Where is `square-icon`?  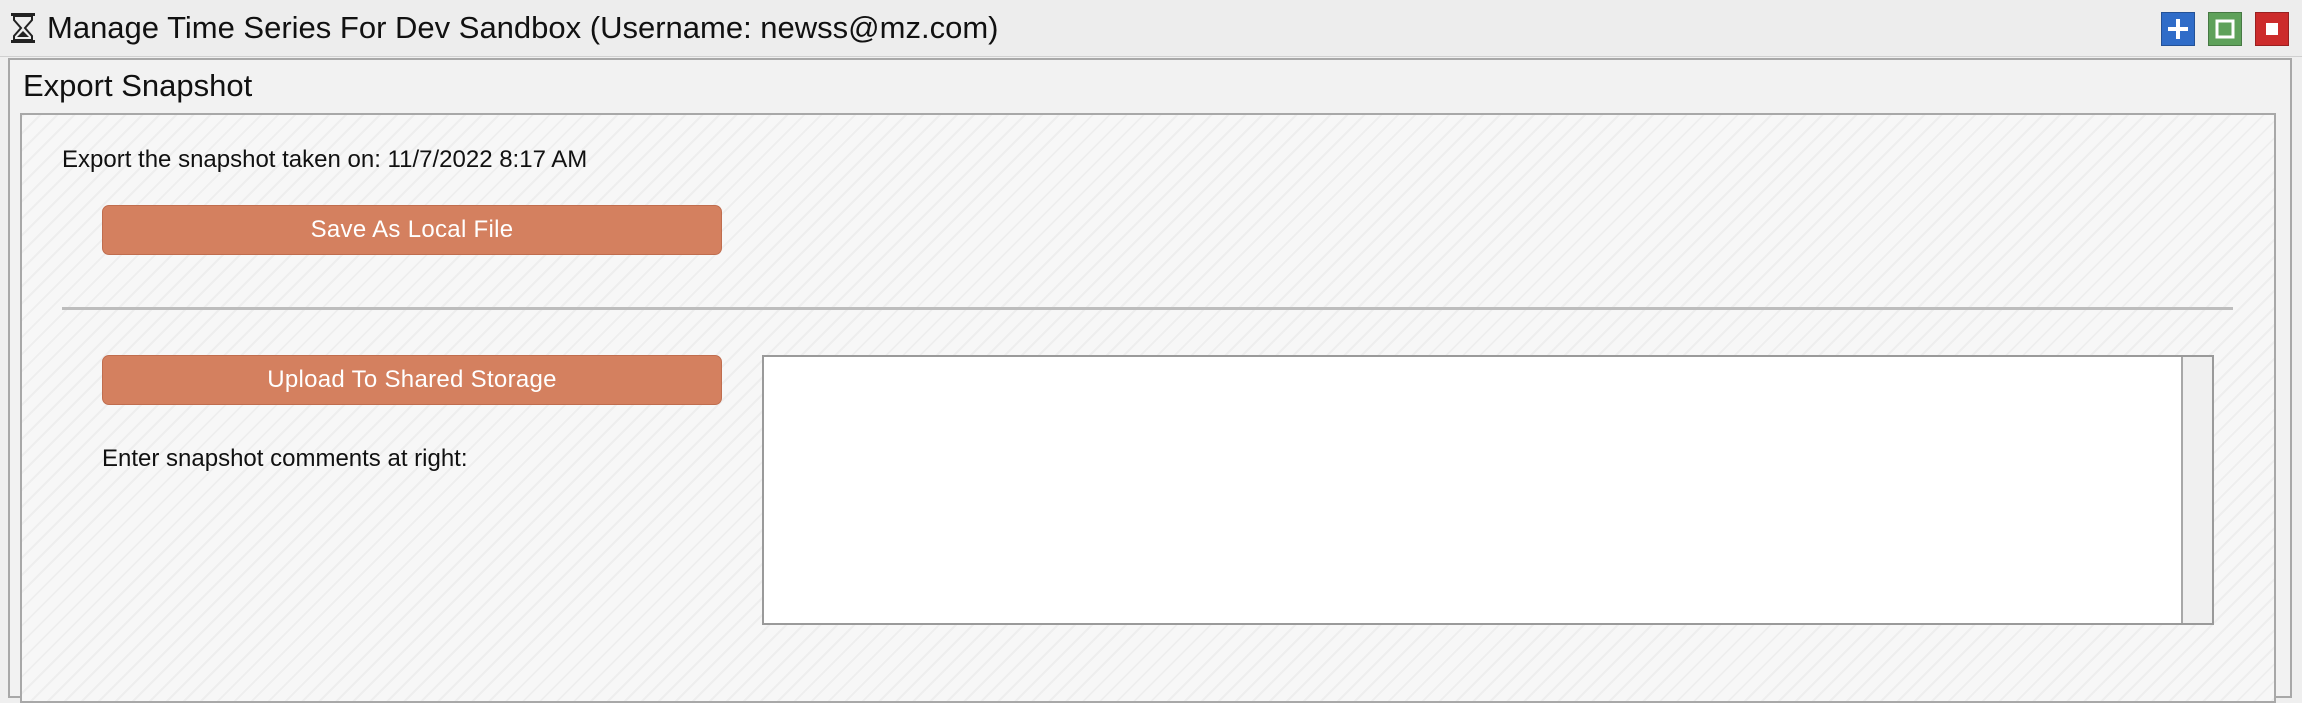
square-icon is located at coordinates (2225, 29).